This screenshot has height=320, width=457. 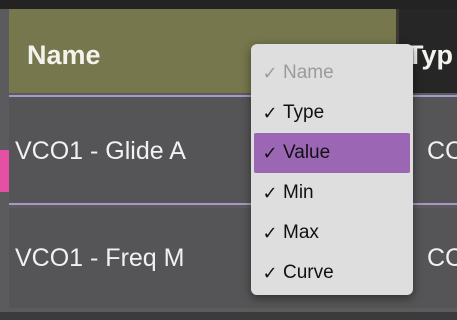 What do you see at coordinates (298, 192) in the screenshot?
I see `menu-item-label: Min` at bounding box center [298, 192].